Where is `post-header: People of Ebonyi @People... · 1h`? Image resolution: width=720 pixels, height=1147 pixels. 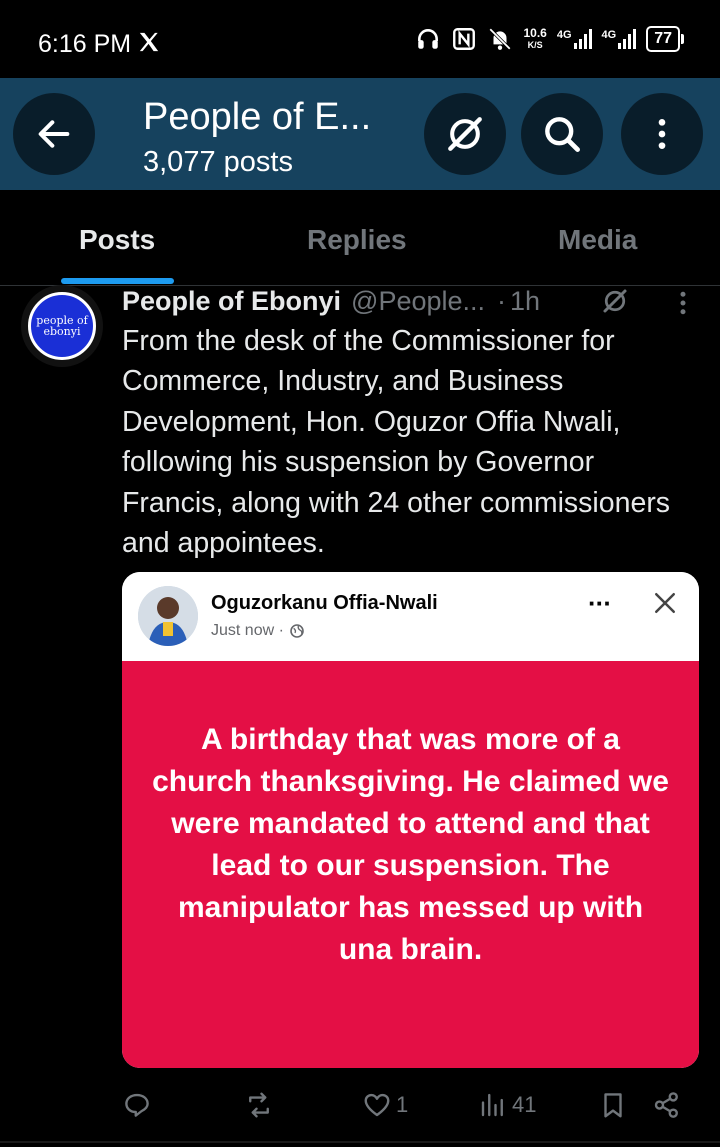 post-header: People of Ebonyi @People... · 1h is located at coordinates (331, 301).